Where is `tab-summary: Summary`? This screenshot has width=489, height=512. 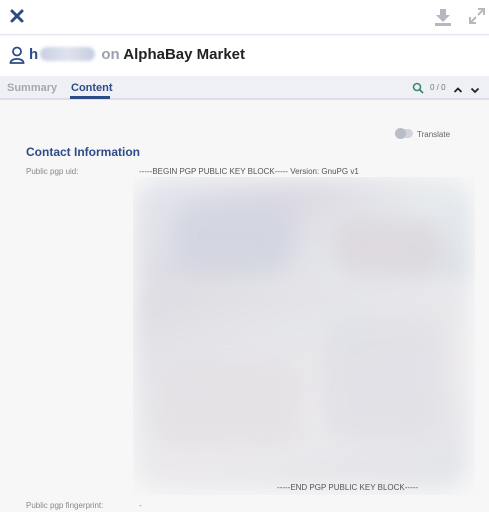
tab-summary: Summary is located at coordinates (32, 88).